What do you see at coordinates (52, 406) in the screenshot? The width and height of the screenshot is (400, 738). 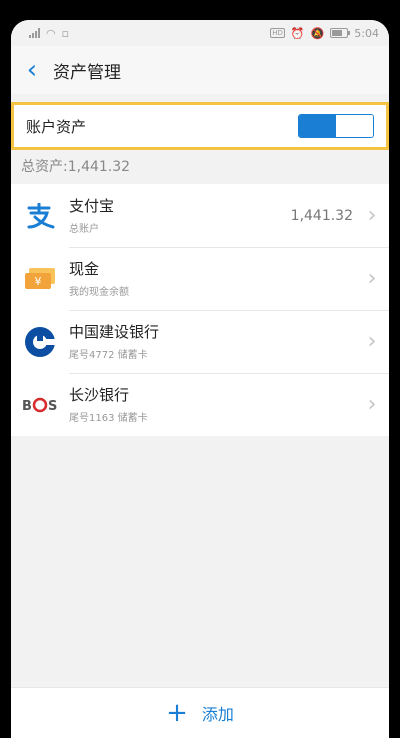 I see `svg-text: S` at bounding box center [52, 406].